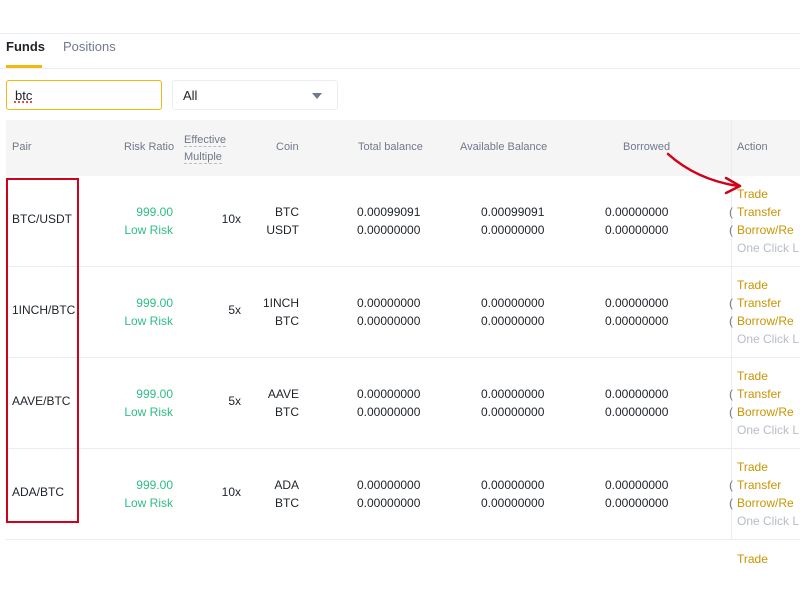  Describe the element at coordinates (283, 403) in the screenshot. I see `coin-cell: AAVE BTC` at that location.